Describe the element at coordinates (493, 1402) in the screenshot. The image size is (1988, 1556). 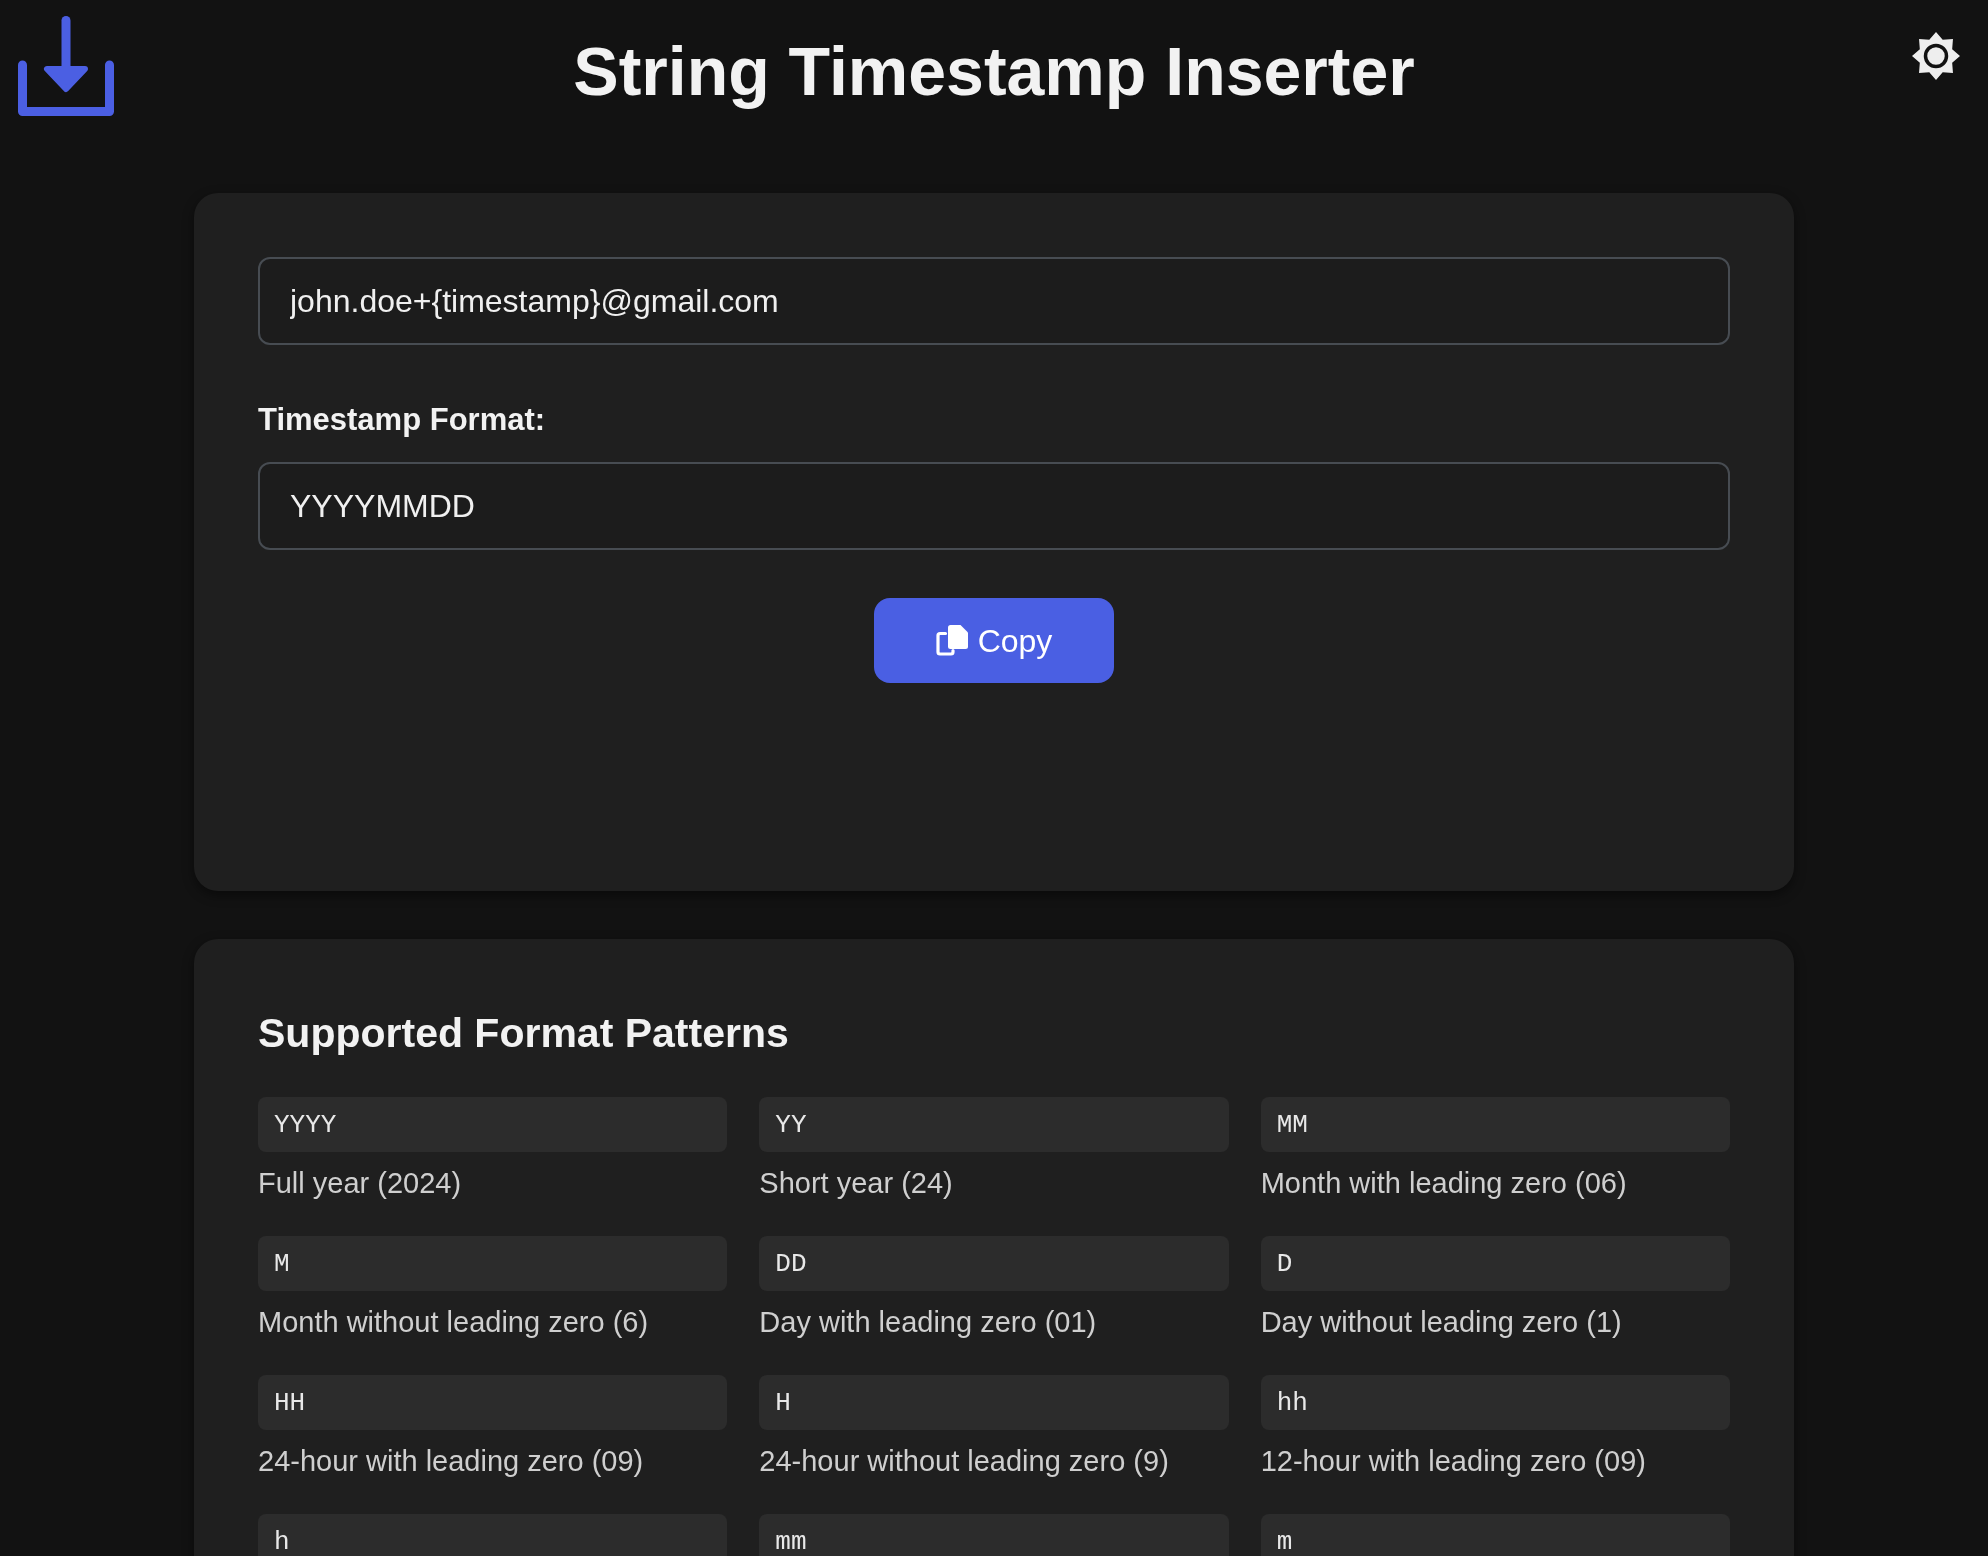
I see `pattern-code: HH` at that location.